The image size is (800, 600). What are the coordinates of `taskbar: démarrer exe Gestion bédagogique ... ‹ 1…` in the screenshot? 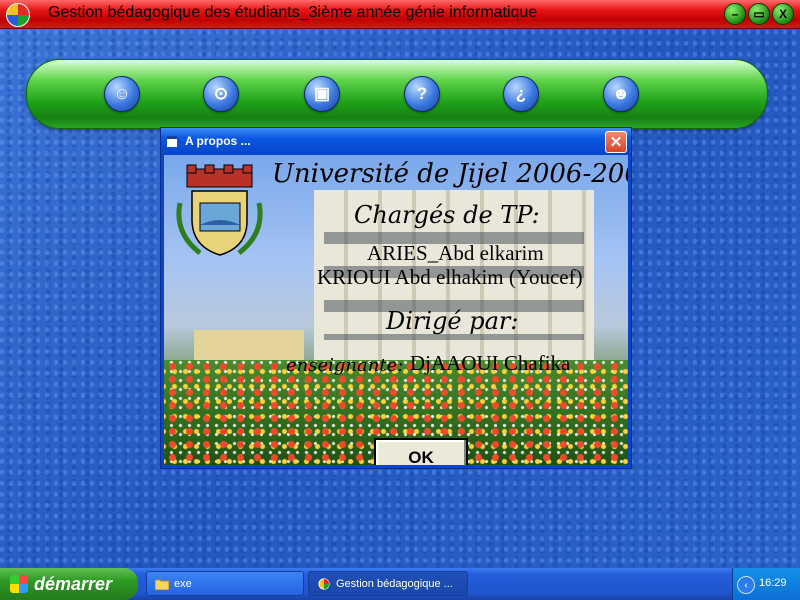 It's located at (400, 584).